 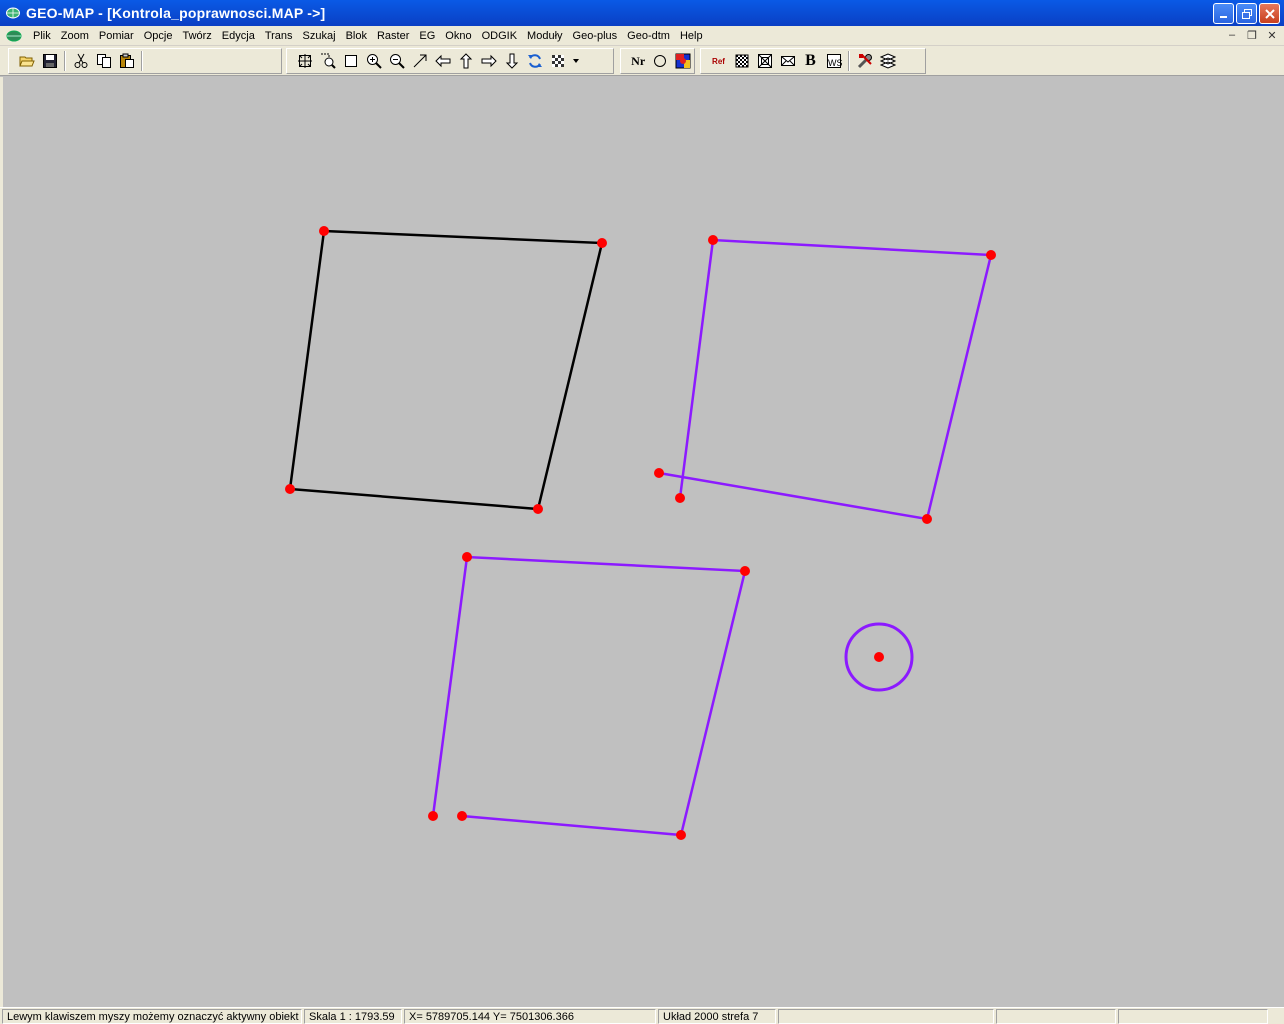 What do you see at coordinates (717, 1016) in the screenshot?
I see `status-coordinate-system: Układ 2000 strefa 7` at bounding box center [717, 1016].